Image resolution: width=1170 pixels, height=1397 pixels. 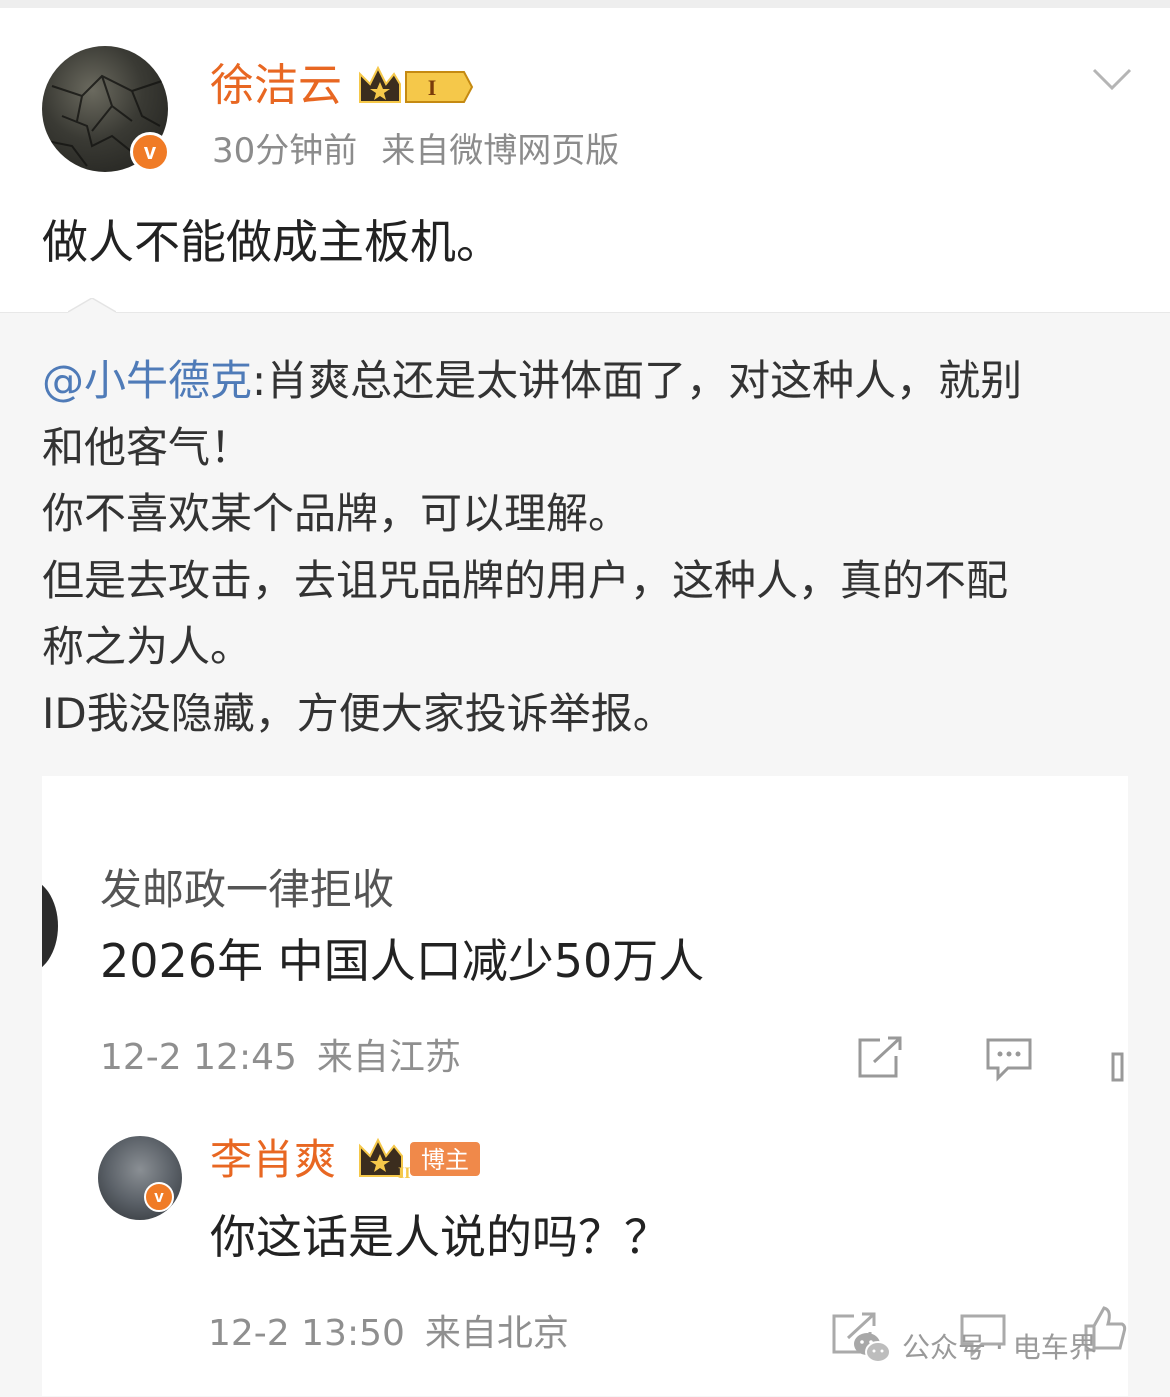 What do you see at coordinates (140, 1178) in the screenshot?
I see `reply-avatar: v` at bounding box center [140, 1178].